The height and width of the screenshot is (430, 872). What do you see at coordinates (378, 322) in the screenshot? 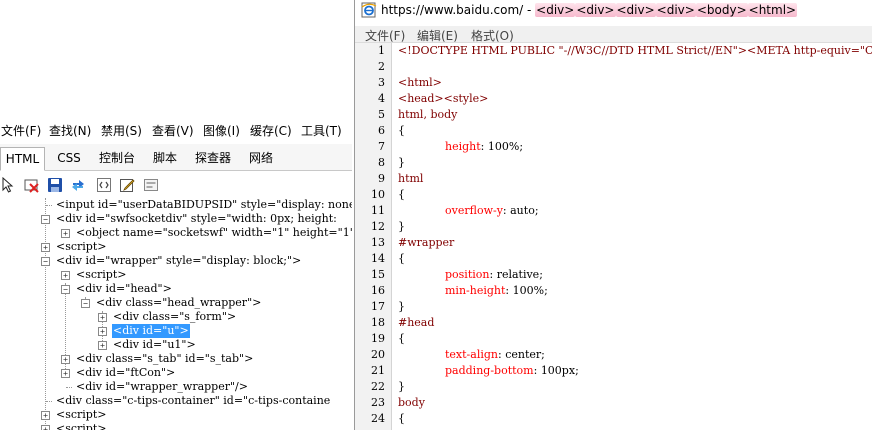
I see `line-number: 18` at bounding box center [378, 322].